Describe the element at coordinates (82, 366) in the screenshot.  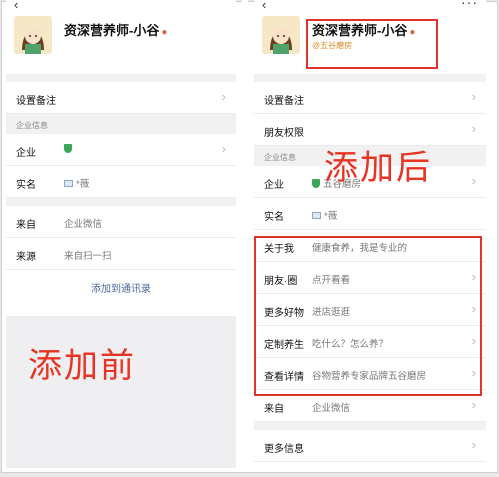
I see `caption-before: 添加前` at that location.